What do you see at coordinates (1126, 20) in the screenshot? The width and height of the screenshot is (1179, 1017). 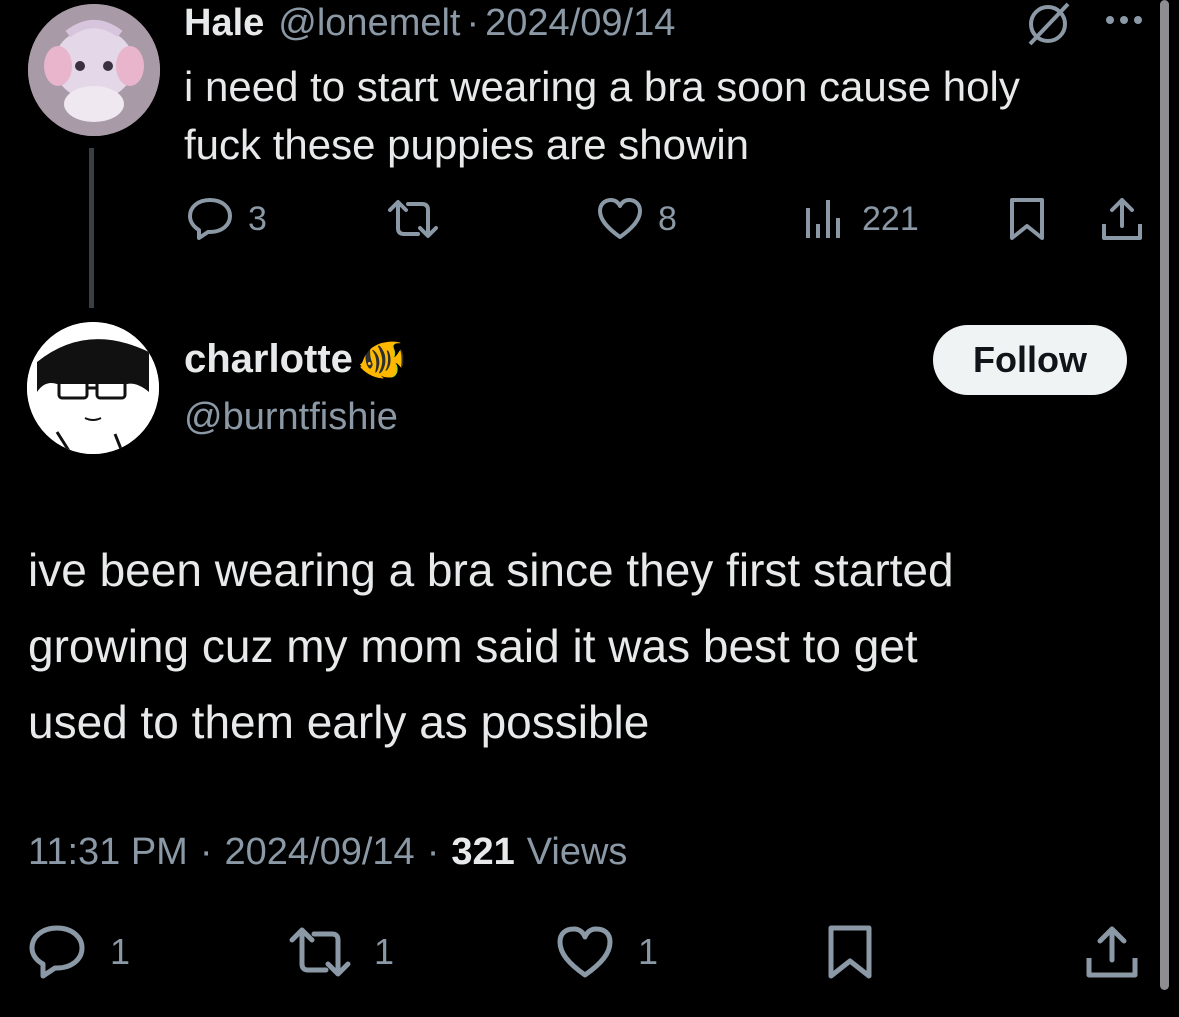 I see `more-icon` at bounding box center [1126, 20].